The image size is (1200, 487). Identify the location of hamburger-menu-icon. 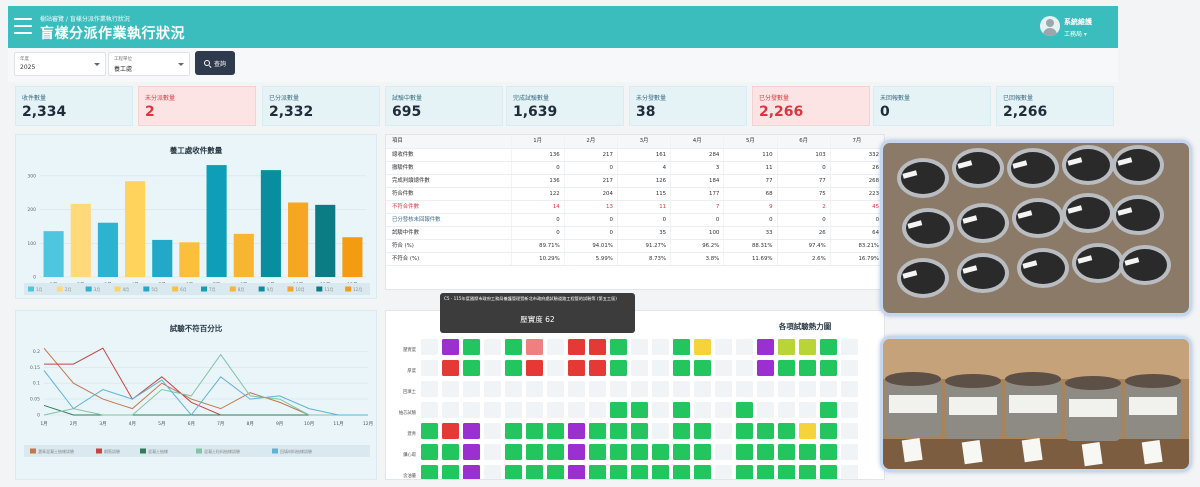
(23, 26).